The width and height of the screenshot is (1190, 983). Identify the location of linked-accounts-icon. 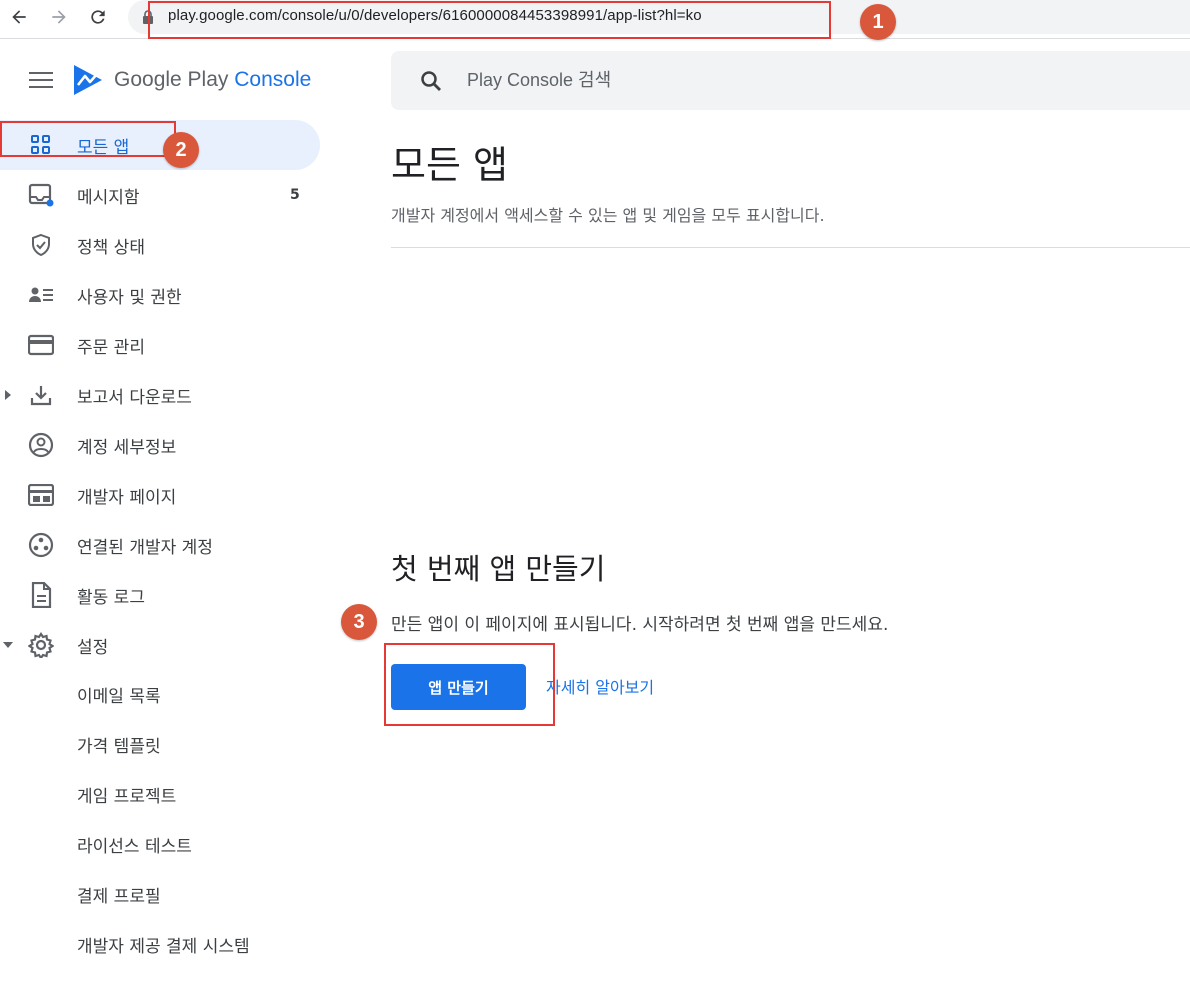
(41, 545).